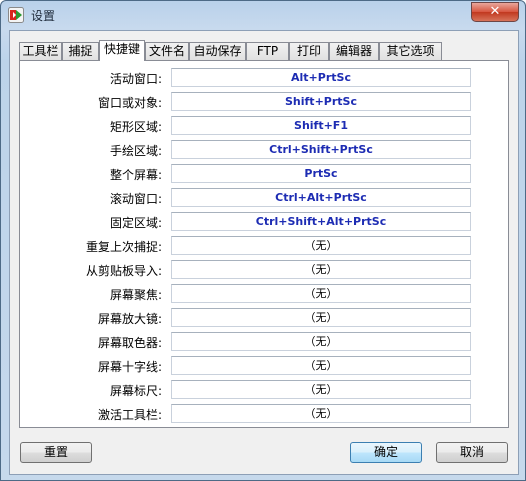 The height and width of the screenshot is (481, 526). Describe the element at coordinates (321, 101) in the screenshot. I see `hotkey-field-window-or-object: Shift+PrtSc` at that location.